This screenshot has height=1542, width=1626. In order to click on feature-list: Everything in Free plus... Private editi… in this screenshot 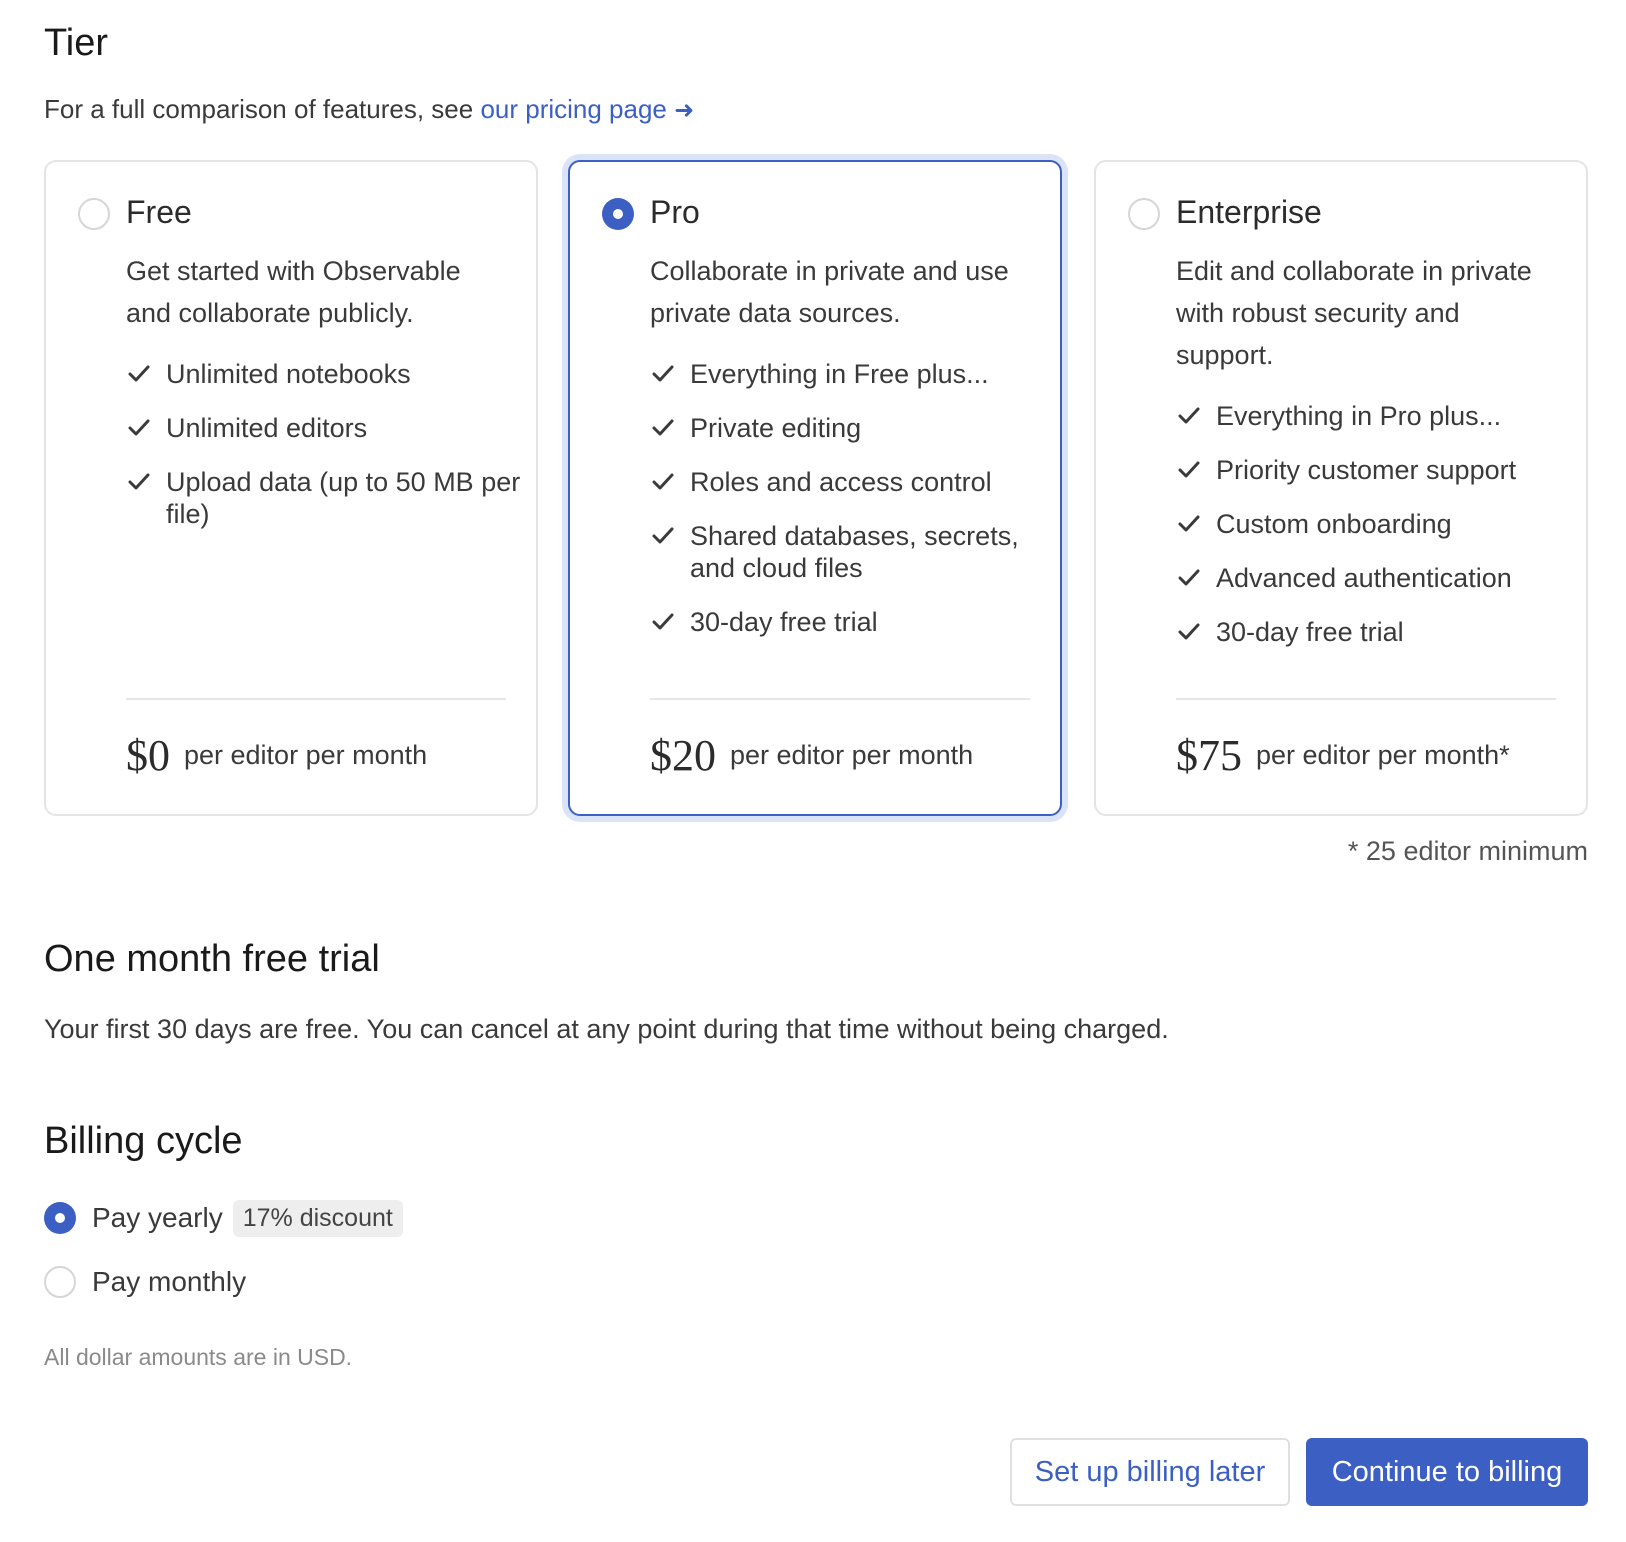, I will do `click(850, 509)`.